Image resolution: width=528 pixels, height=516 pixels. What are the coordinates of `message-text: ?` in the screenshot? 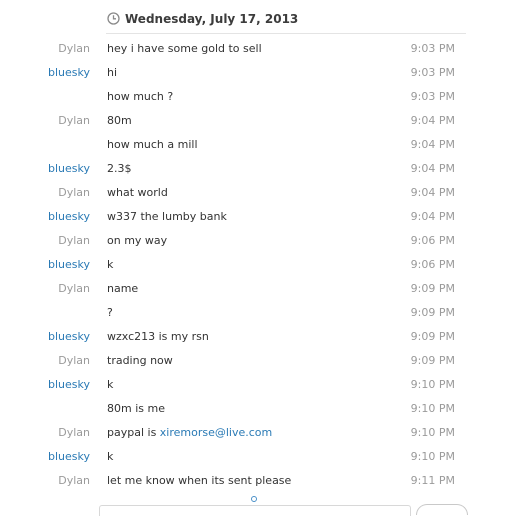 It's located at (110, 312).